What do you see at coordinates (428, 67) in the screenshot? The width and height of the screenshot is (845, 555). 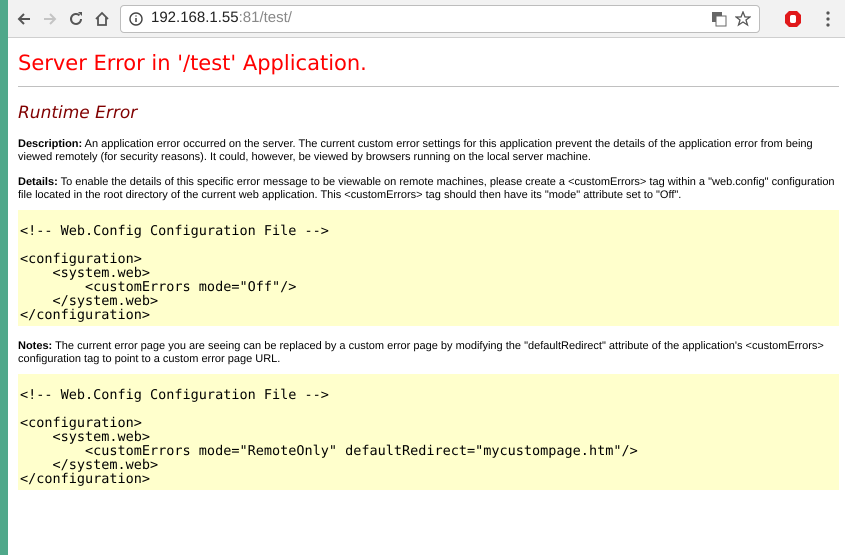 I see `page-title: Server Error in '/test' Application.` at bounding box center [428, 67].